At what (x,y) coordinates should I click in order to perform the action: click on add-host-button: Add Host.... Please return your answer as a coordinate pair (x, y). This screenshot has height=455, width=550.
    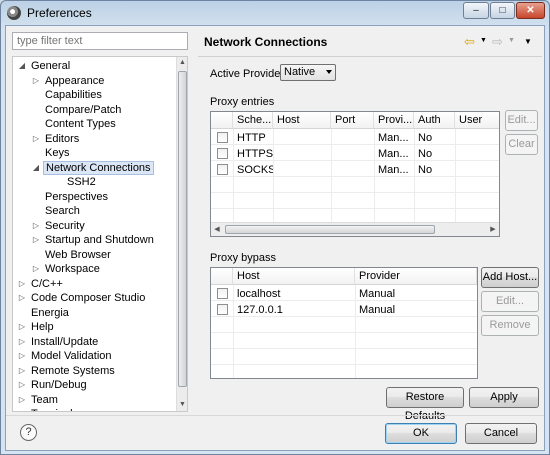
    Looking at the image, I should click on (510, 277).